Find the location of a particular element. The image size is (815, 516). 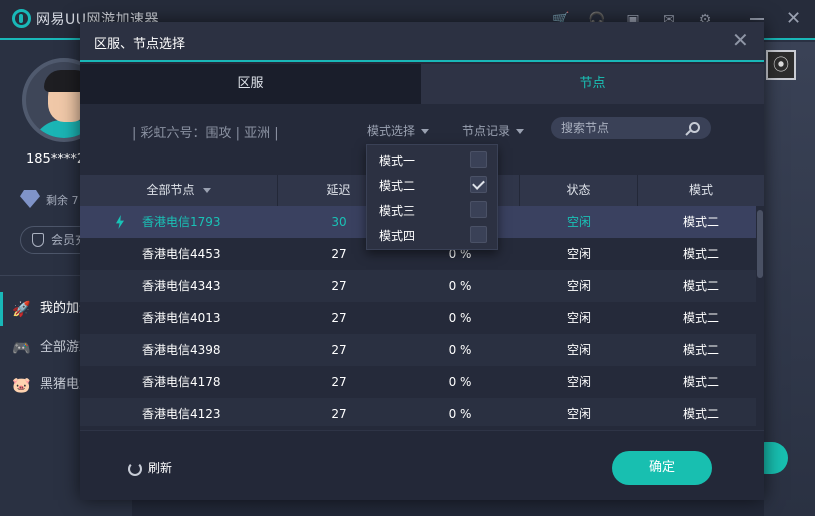

column-header-node: 全部节点 is located at coordinates (179, 190).